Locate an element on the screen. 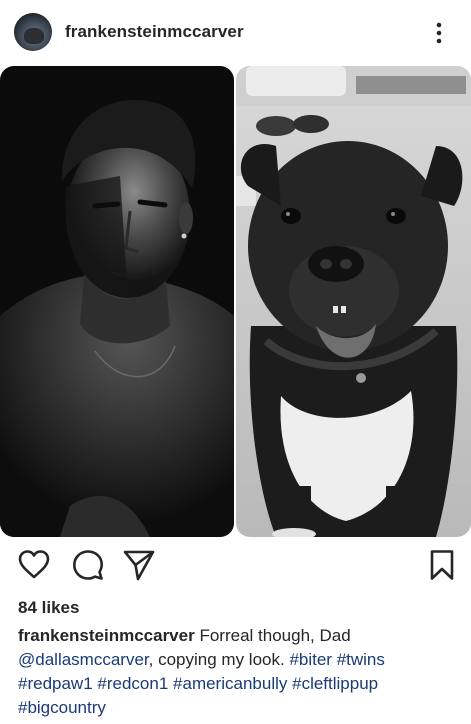 This screenshot has width=471, height=724. profile-avatar is located at coordinates (33, 32).